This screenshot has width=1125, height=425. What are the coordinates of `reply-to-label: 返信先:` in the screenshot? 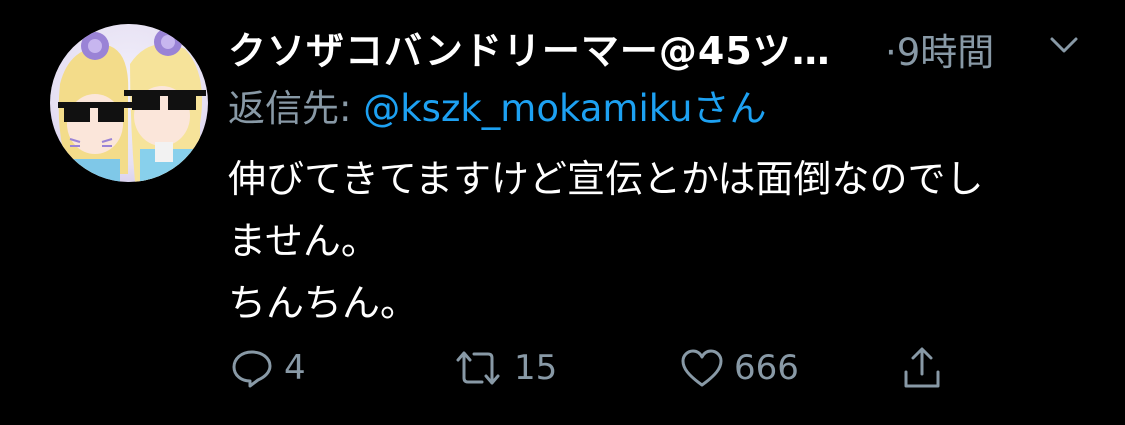 It's located at (296, 108).